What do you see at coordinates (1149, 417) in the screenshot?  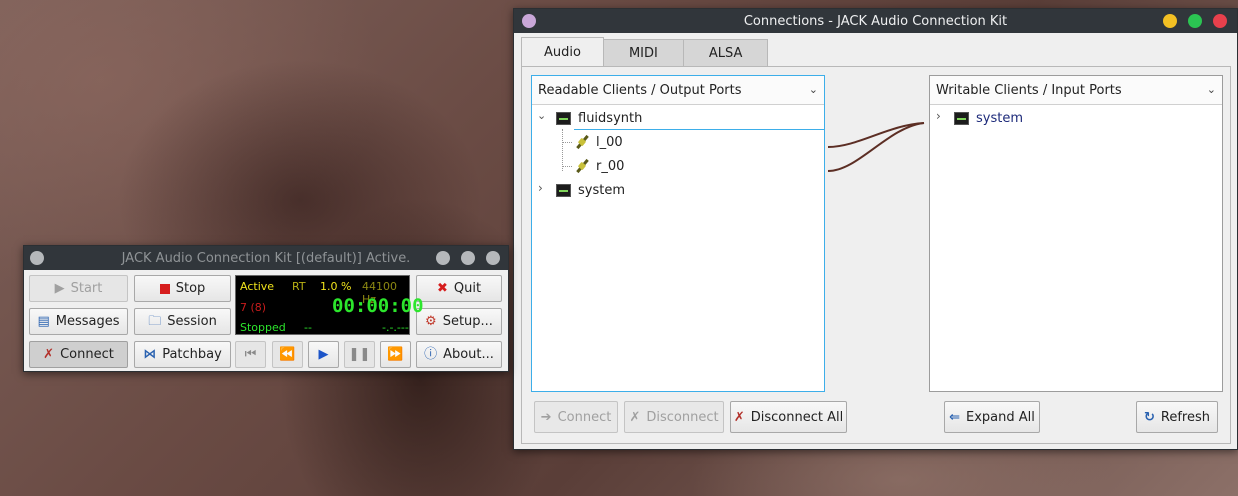 I see `refresh-icon: ↻` at bounding box center [1149, 417].